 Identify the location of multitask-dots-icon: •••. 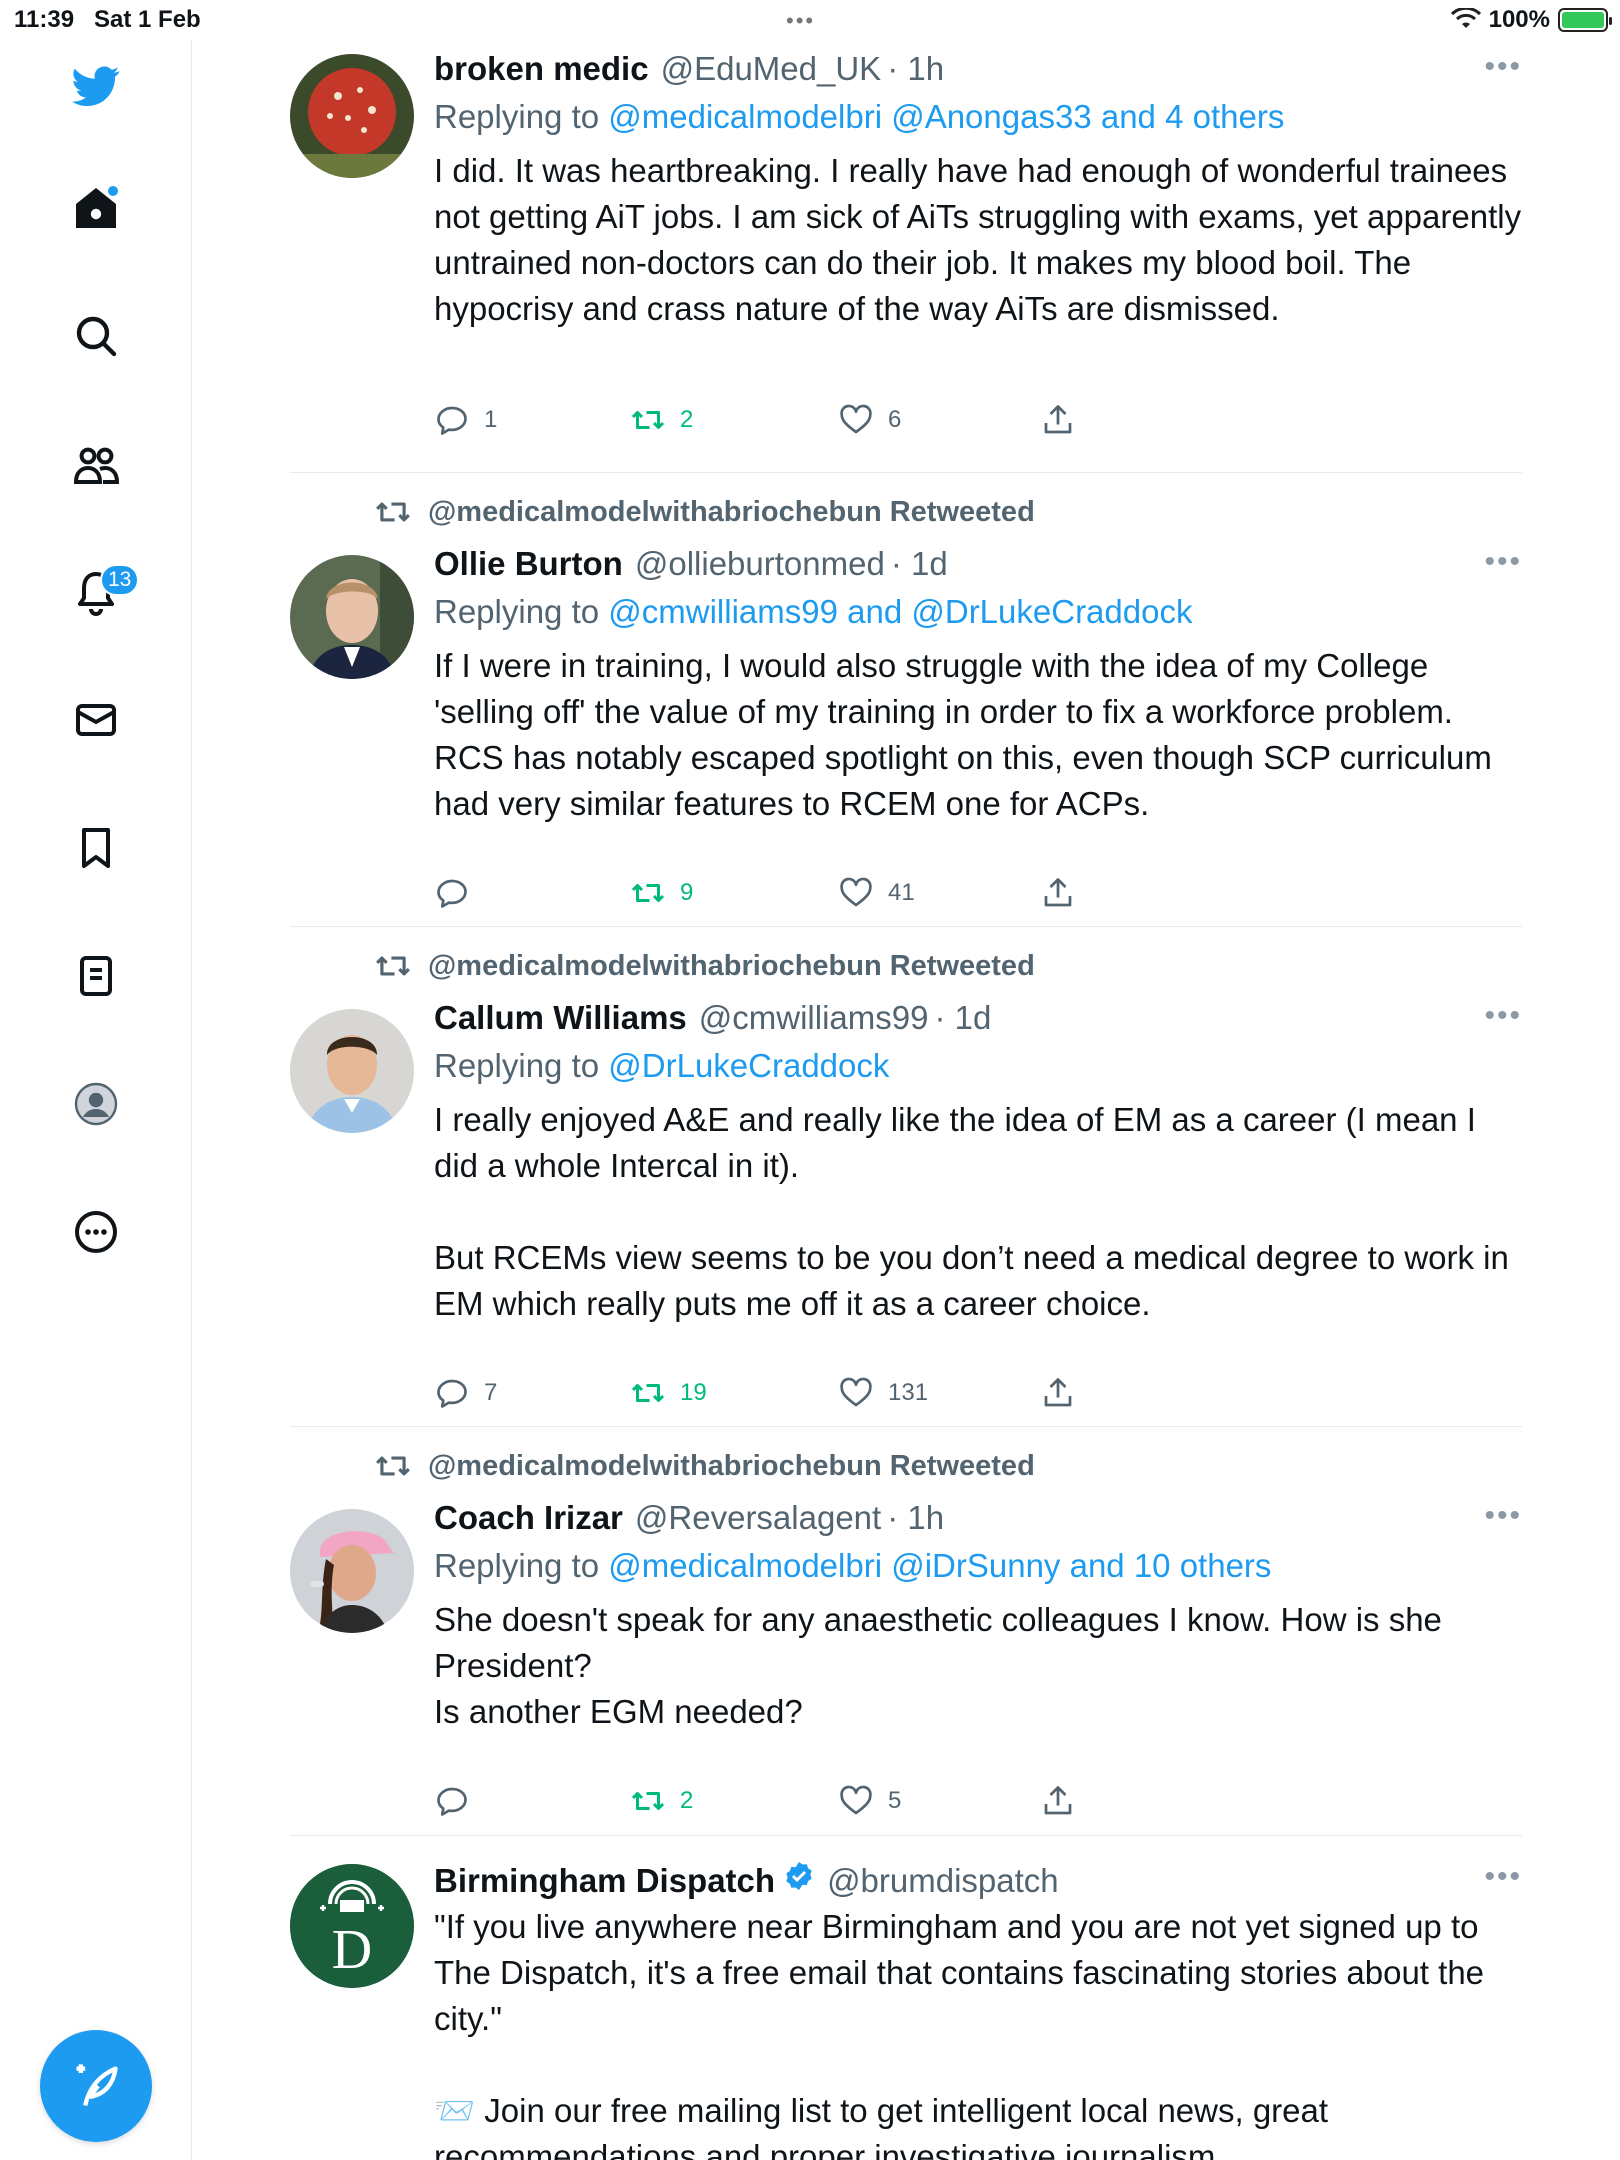
(800, 21).